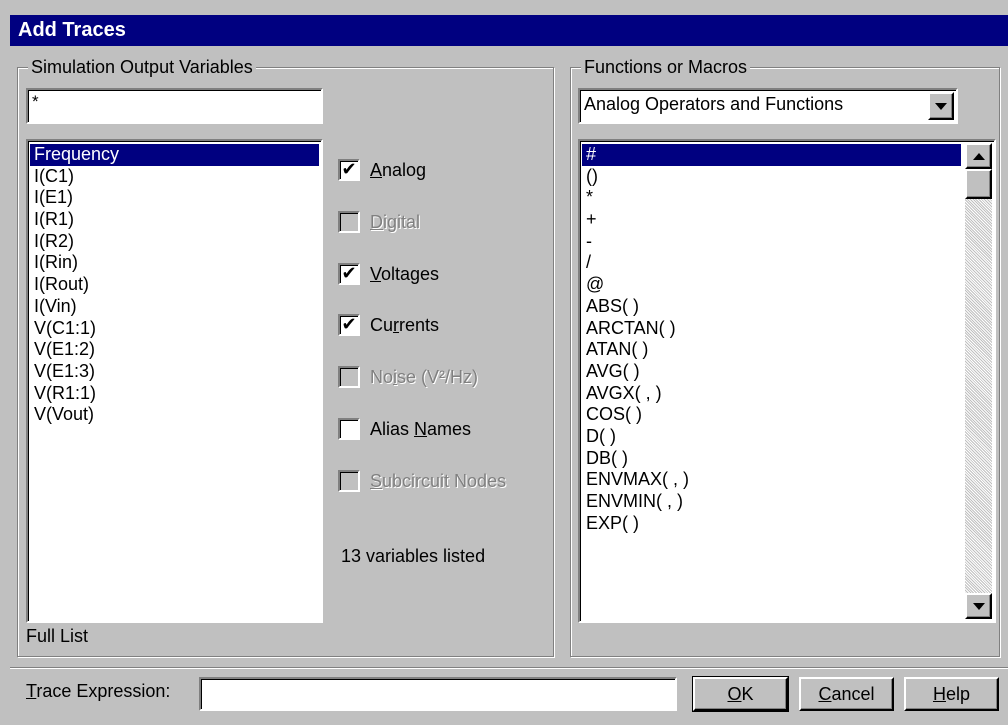 The image size is (1008, 725). I want to click on chevron-down-icon, so click(941, 106).